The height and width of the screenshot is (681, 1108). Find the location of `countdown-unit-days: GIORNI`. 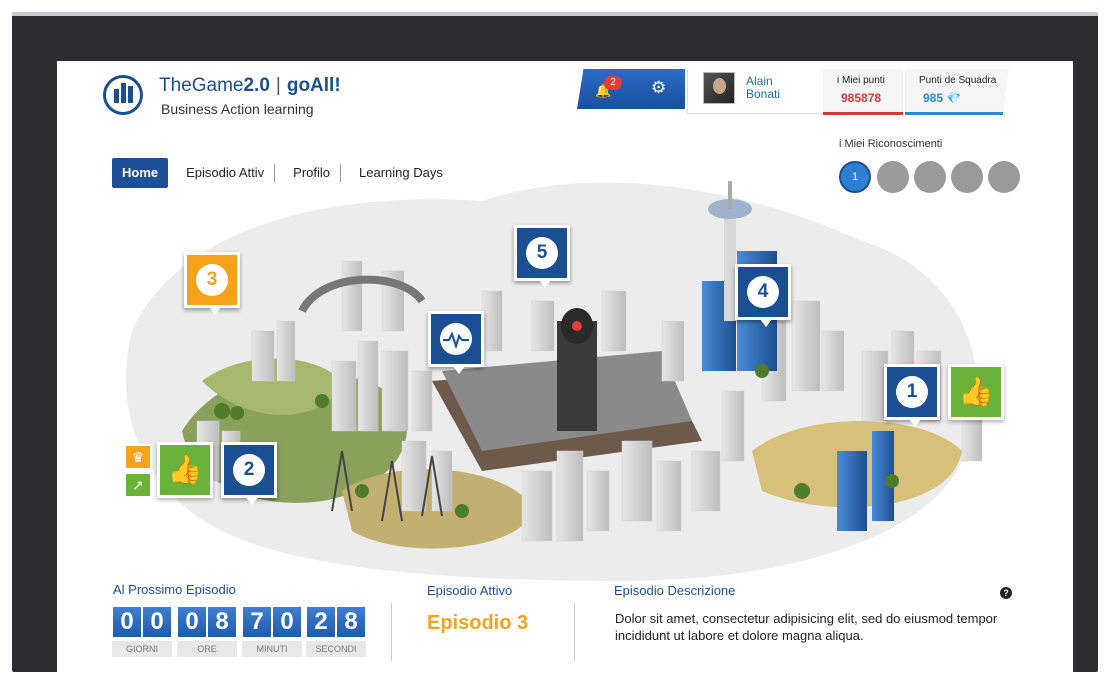

countdown-unit-days: GIORNI is located at coordinates (142, 649).